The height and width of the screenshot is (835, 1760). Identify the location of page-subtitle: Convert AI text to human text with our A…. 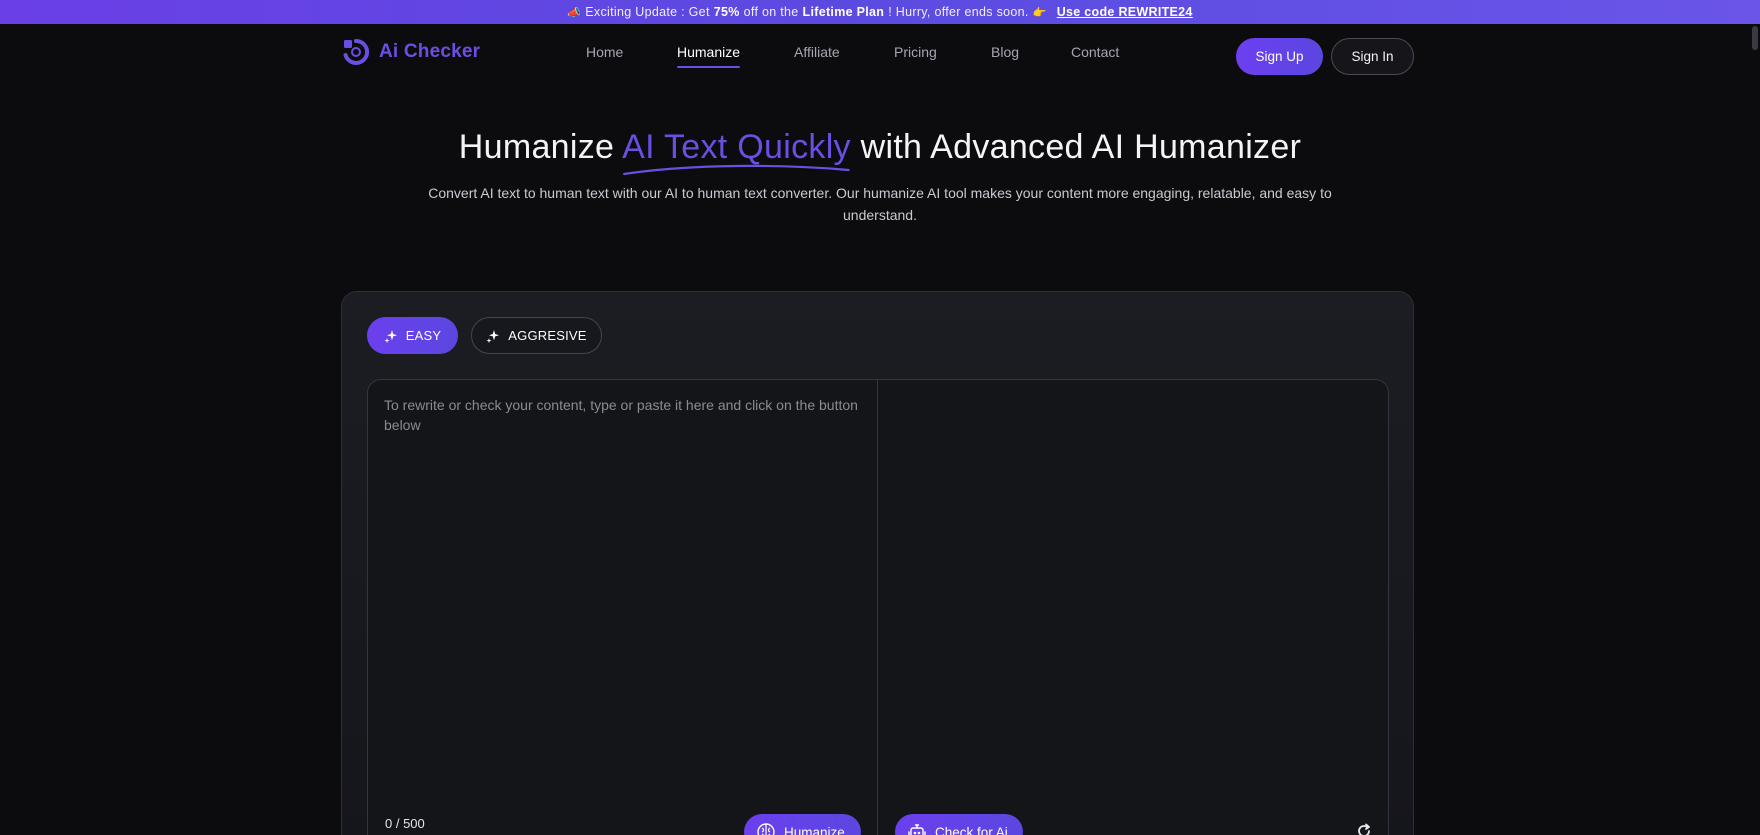
(880, 204).